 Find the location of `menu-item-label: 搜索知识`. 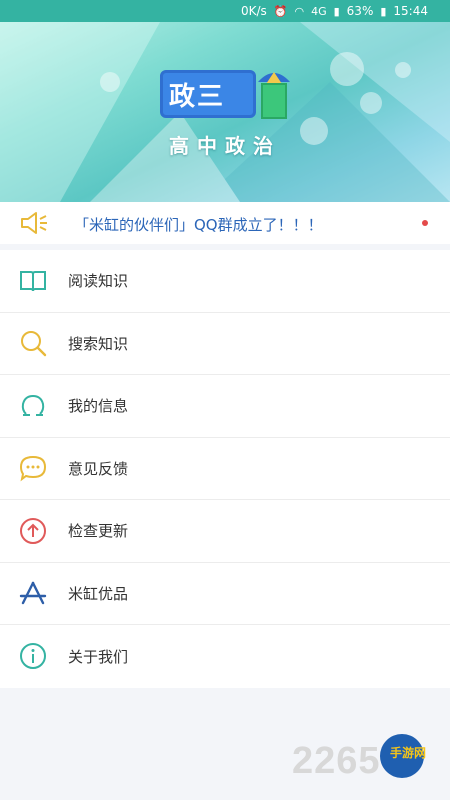

menu-item-label: 搜索知识 is located at coordinates (98, 343).